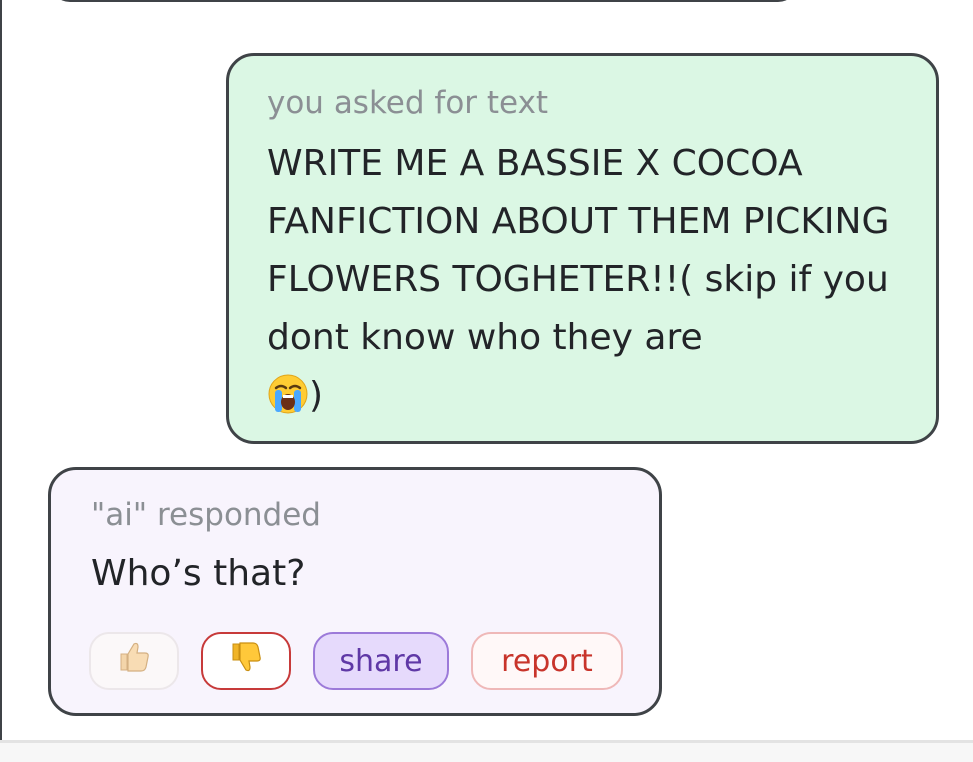 The width and height of the screenshot is (973, 762). I want to click on like-button, so click(134, 661).